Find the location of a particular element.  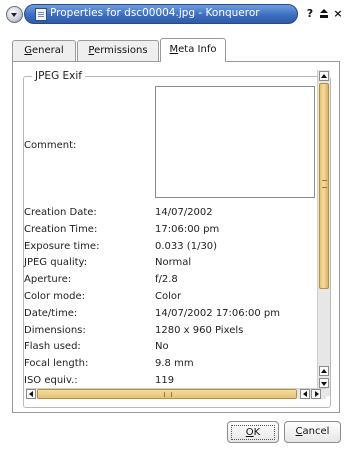

scroll-right-button is located at coordinates (316, 394).